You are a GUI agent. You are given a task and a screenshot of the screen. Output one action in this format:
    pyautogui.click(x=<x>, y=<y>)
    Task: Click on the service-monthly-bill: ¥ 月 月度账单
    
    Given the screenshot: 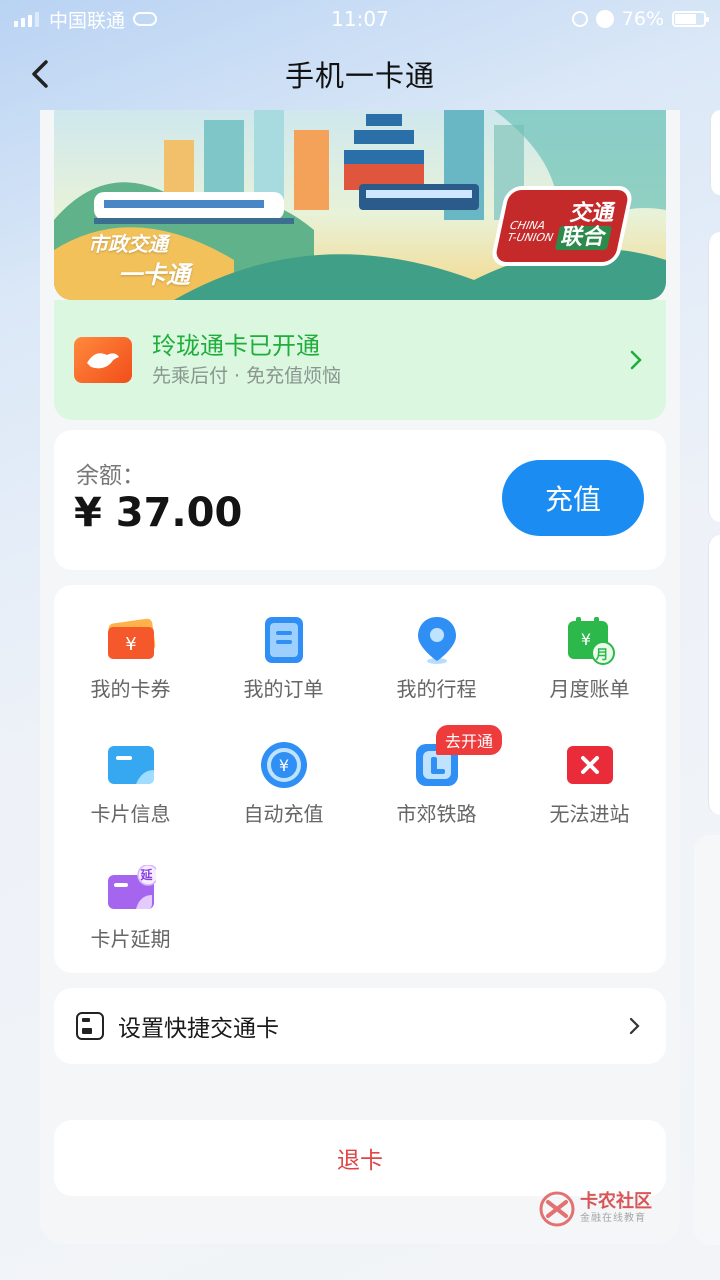 What is the action you would take?
    pyautogui.click(x=589, y=643)
    